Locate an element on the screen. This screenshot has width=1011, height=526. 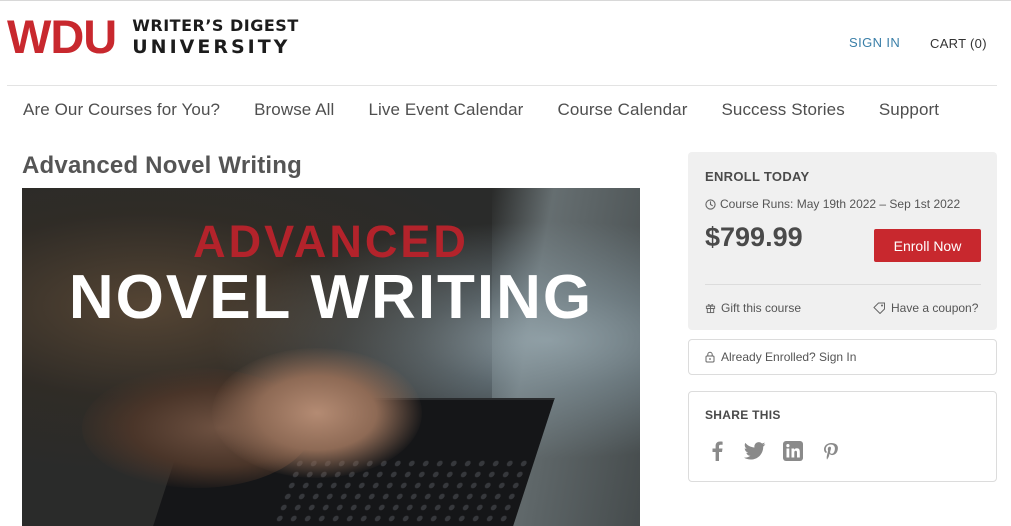
already-enrolled-signin: Already Enrolled? Sign In is located at coordinates (842, 357).